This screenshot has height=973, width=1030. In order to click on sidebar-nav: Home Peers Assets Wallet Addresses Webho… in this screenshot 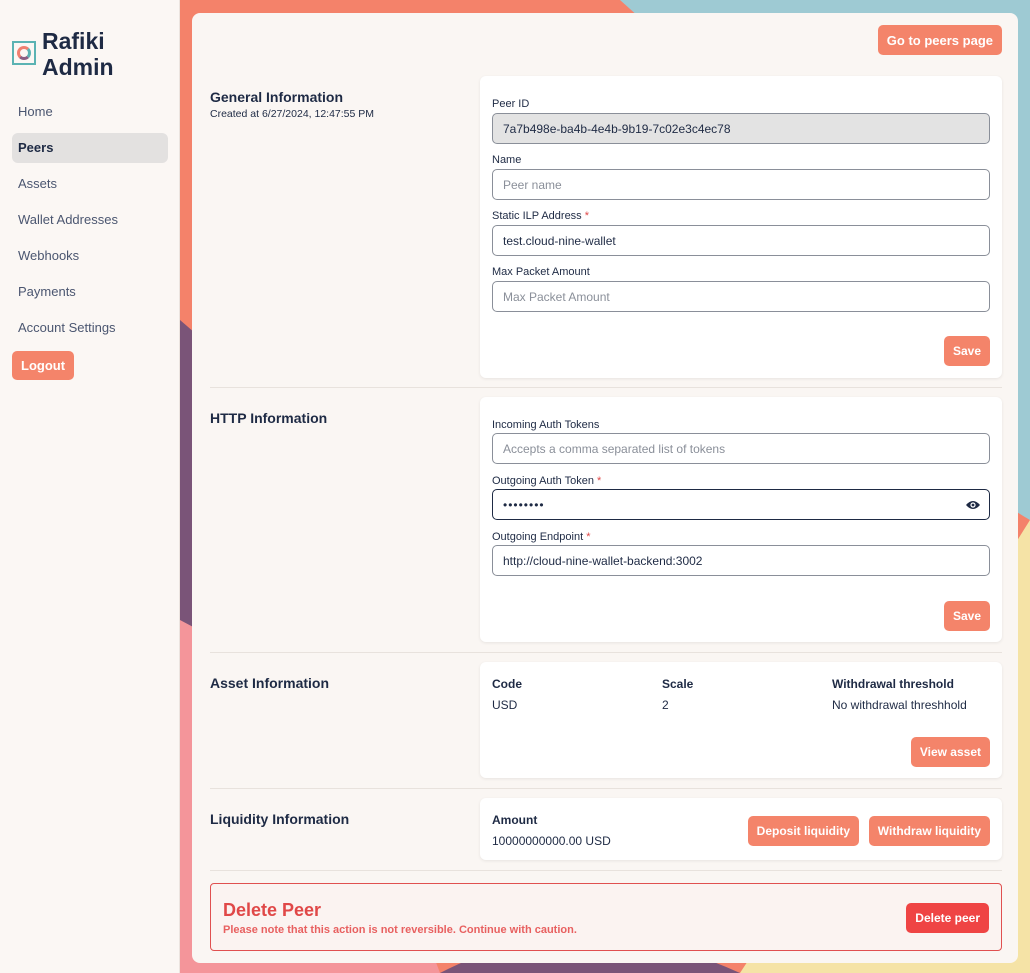, I will do `click(89, 220)`.